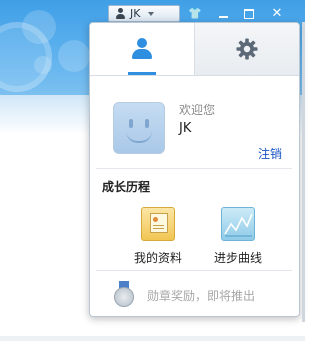  I want to click on profile-card-shape, so click(159, 223).